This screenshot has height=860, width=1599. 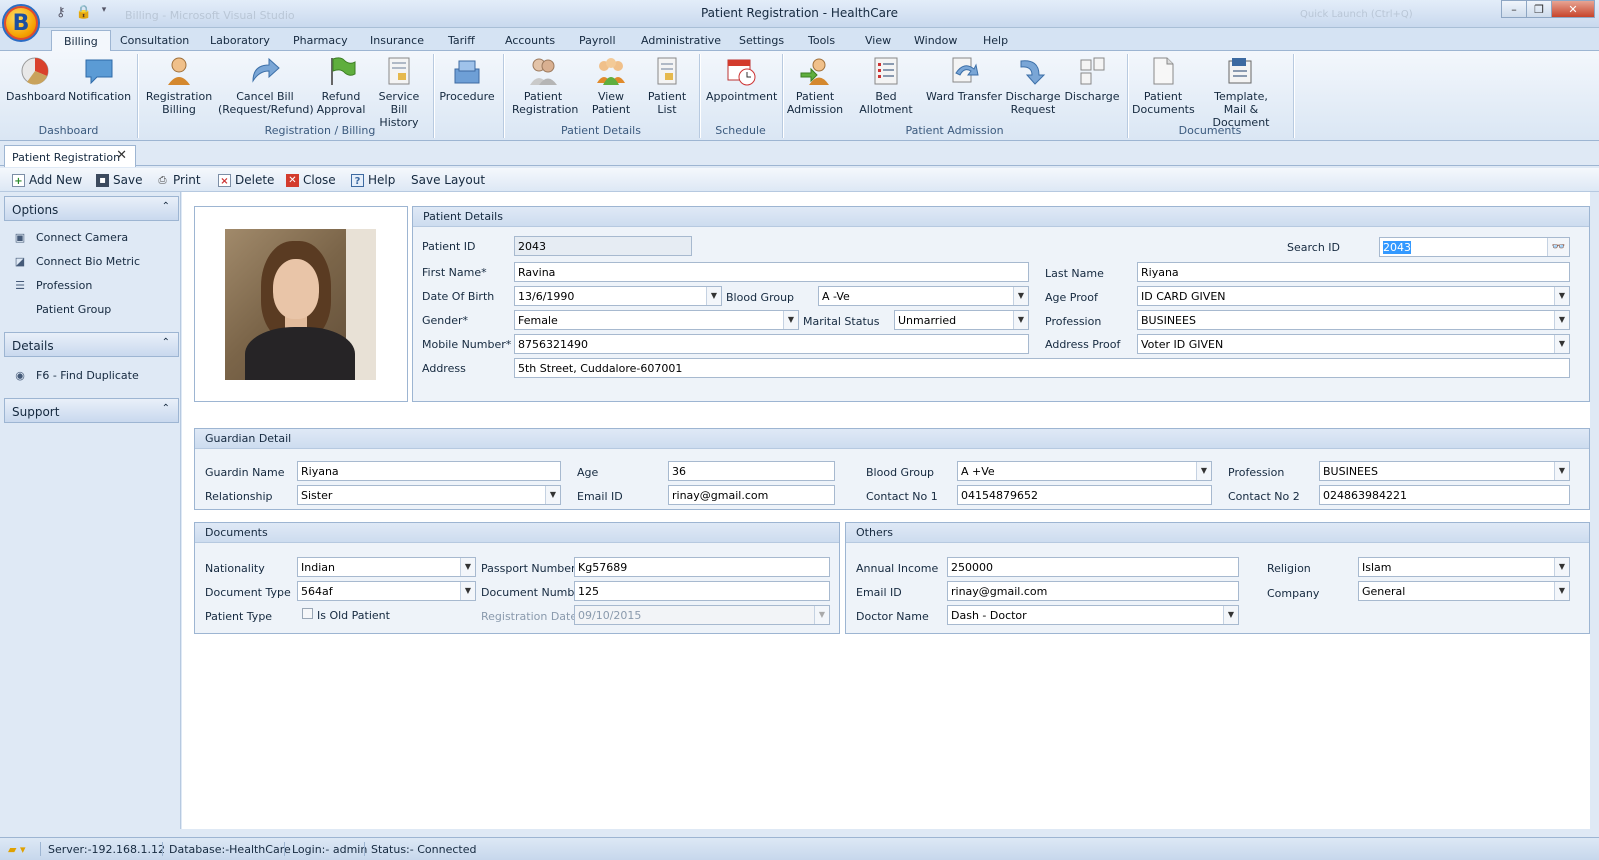 I want to click on tab-patient-registration: Patient Registration ✕, so click(x=70, y=156).